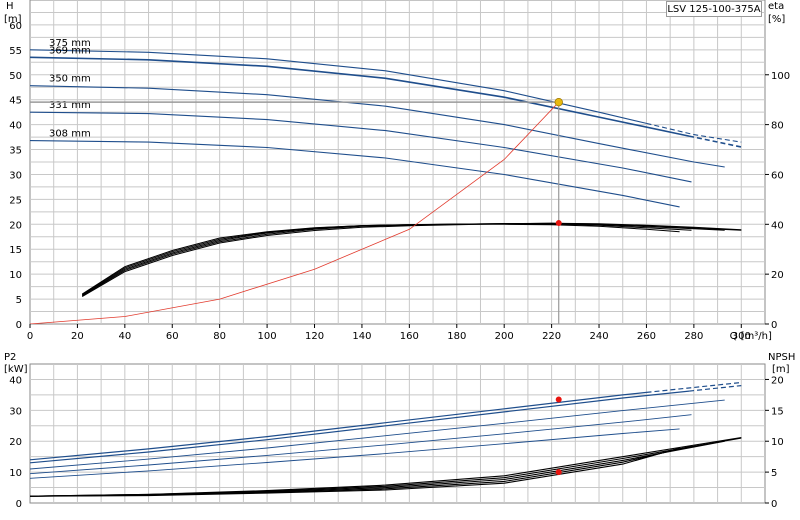 This screenshot has height=520, width=800. Describe the element at coordinates (30, 336) in the screenshot. I see `x-tick-label: 0` at that location.